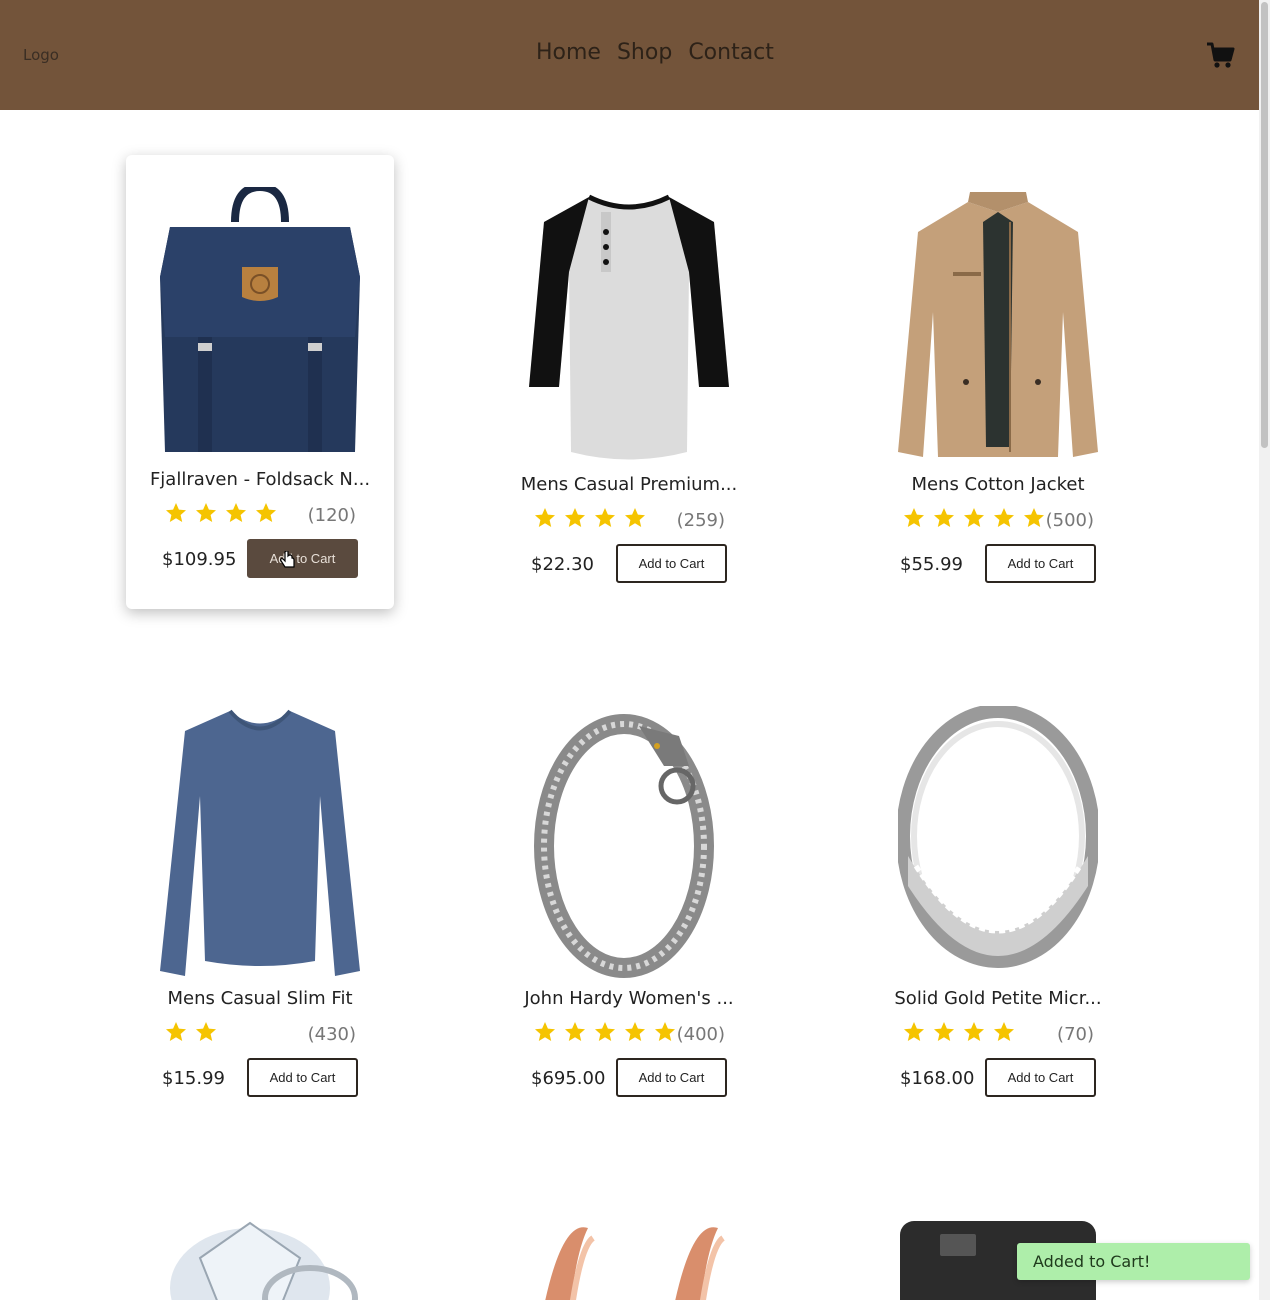 The width and height of the screenshot is (1270, 1300). What do you see at coordinates (1069, 520) in the screenshot?
I see `rating-count: (500)` at bounding box center [1069, 520].